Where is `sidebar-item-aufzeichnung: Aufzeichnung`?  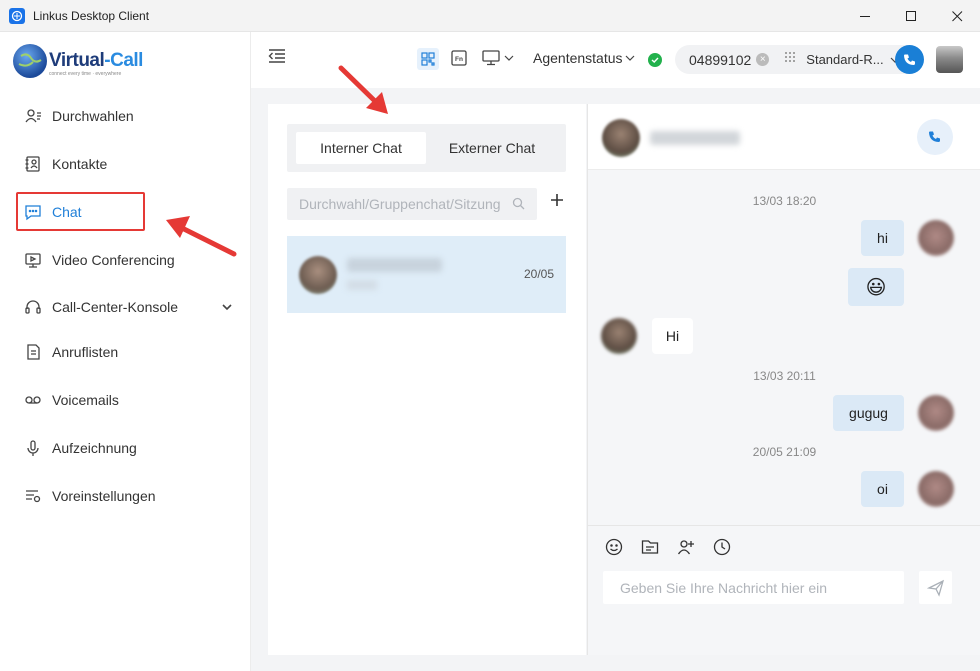 sidebar-item-aufzeichnung: Aufzeichnung is located at coordinates (80, 448).